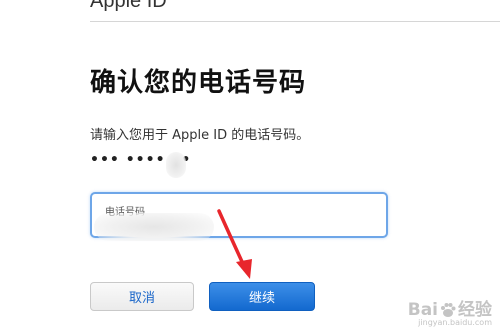  Describe the element at coordinates (200, 135) in the screenshot. I see `instruction-text: 请输入您用于 Apple ID 的电话号码。` at that location.